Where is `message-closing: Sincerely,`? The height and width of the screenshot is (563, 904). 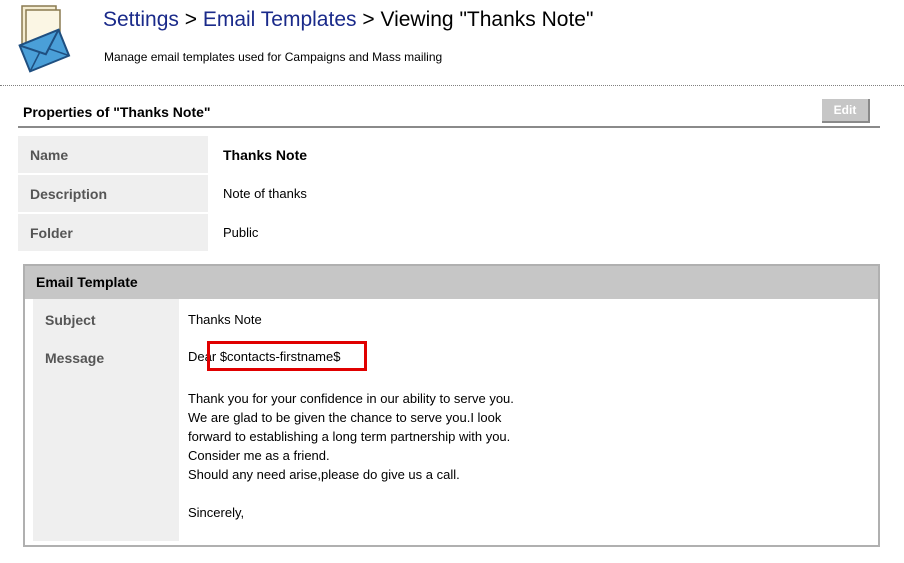 message-closing: Sincerely, is located at coordinates (216, 512).